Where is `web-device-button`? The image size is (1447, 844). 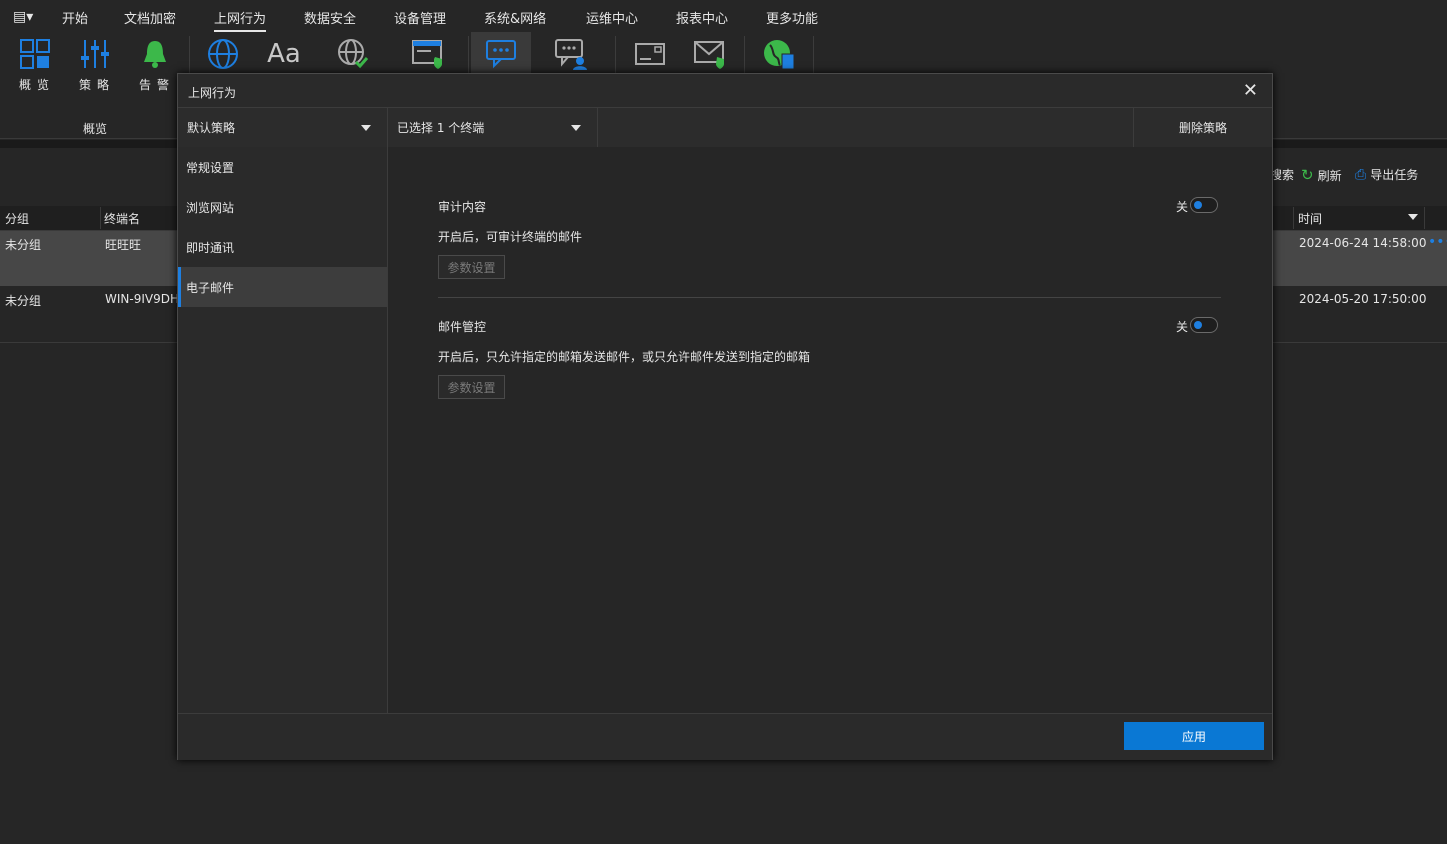
web-device-button is located at coordinates (779, 54).